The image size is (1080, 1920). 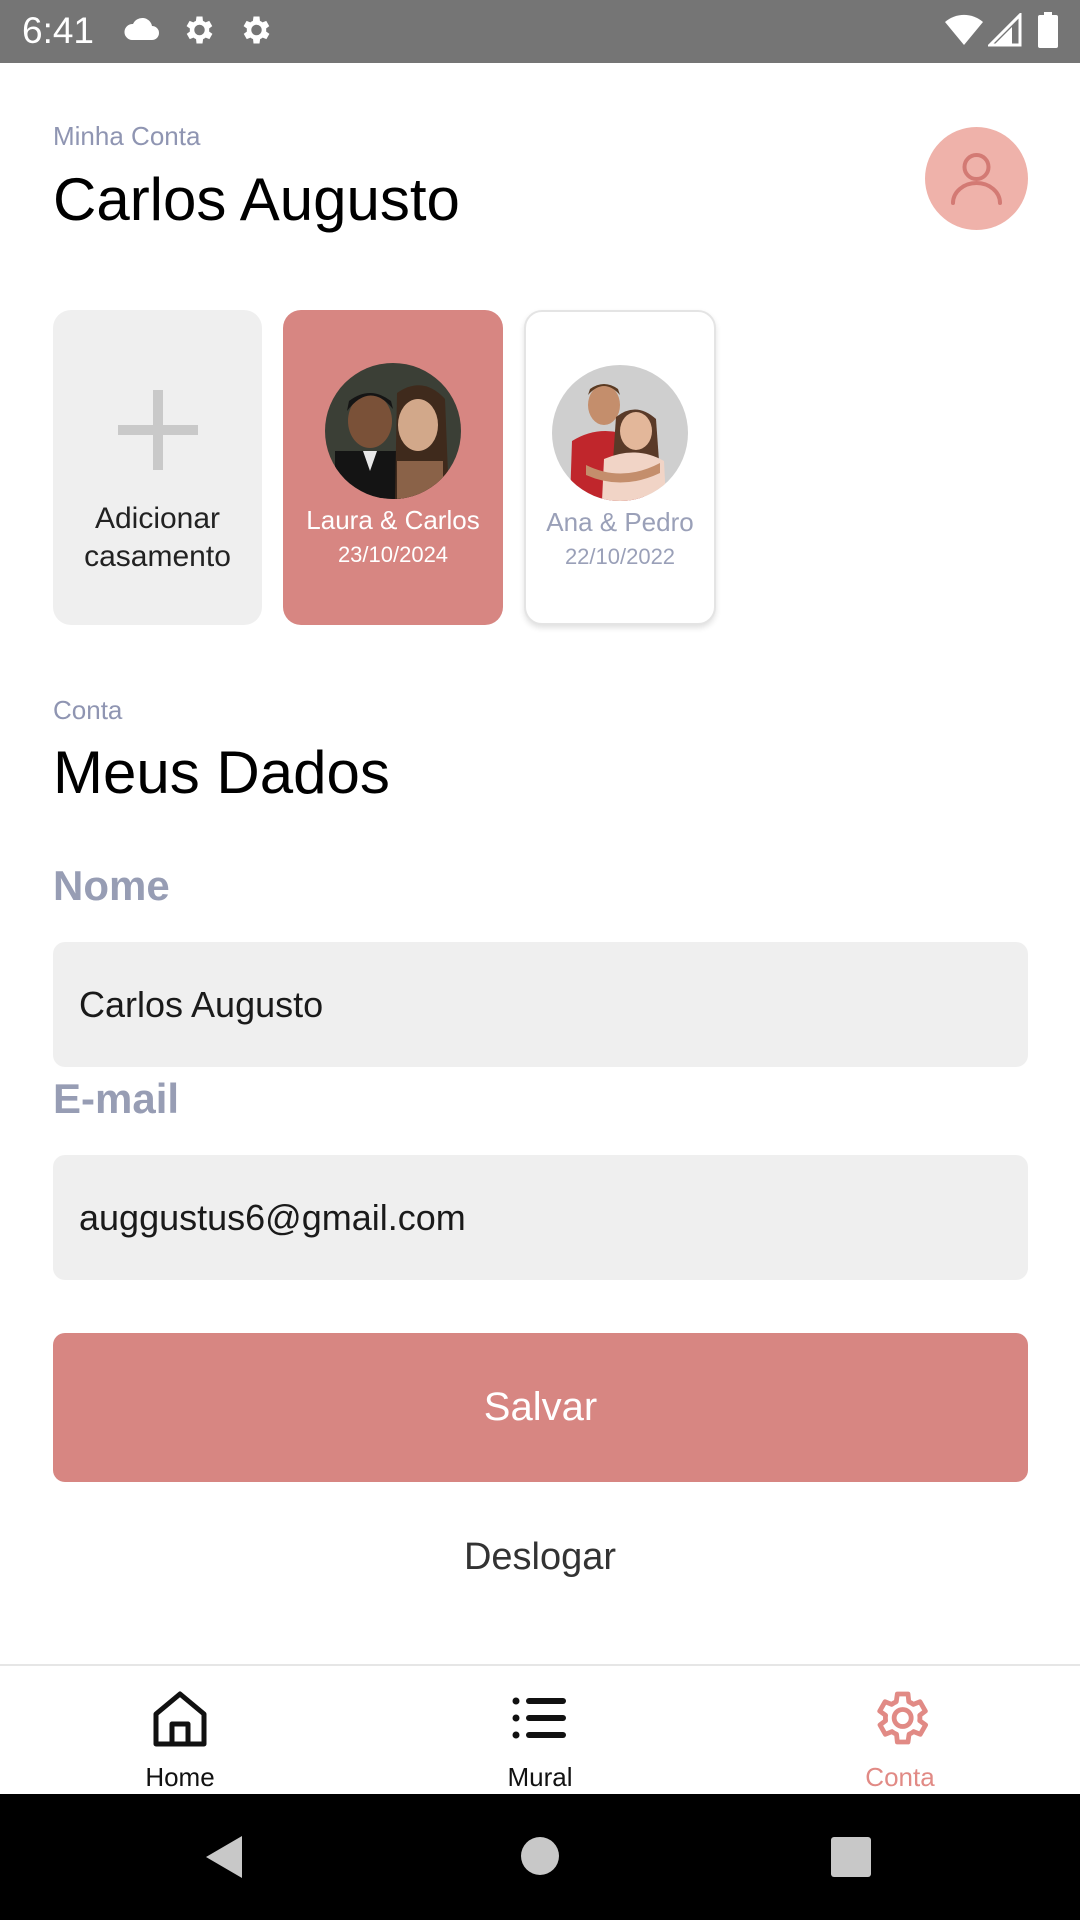 I want to click on home-circle-icon, so click(x=540, y=1856).